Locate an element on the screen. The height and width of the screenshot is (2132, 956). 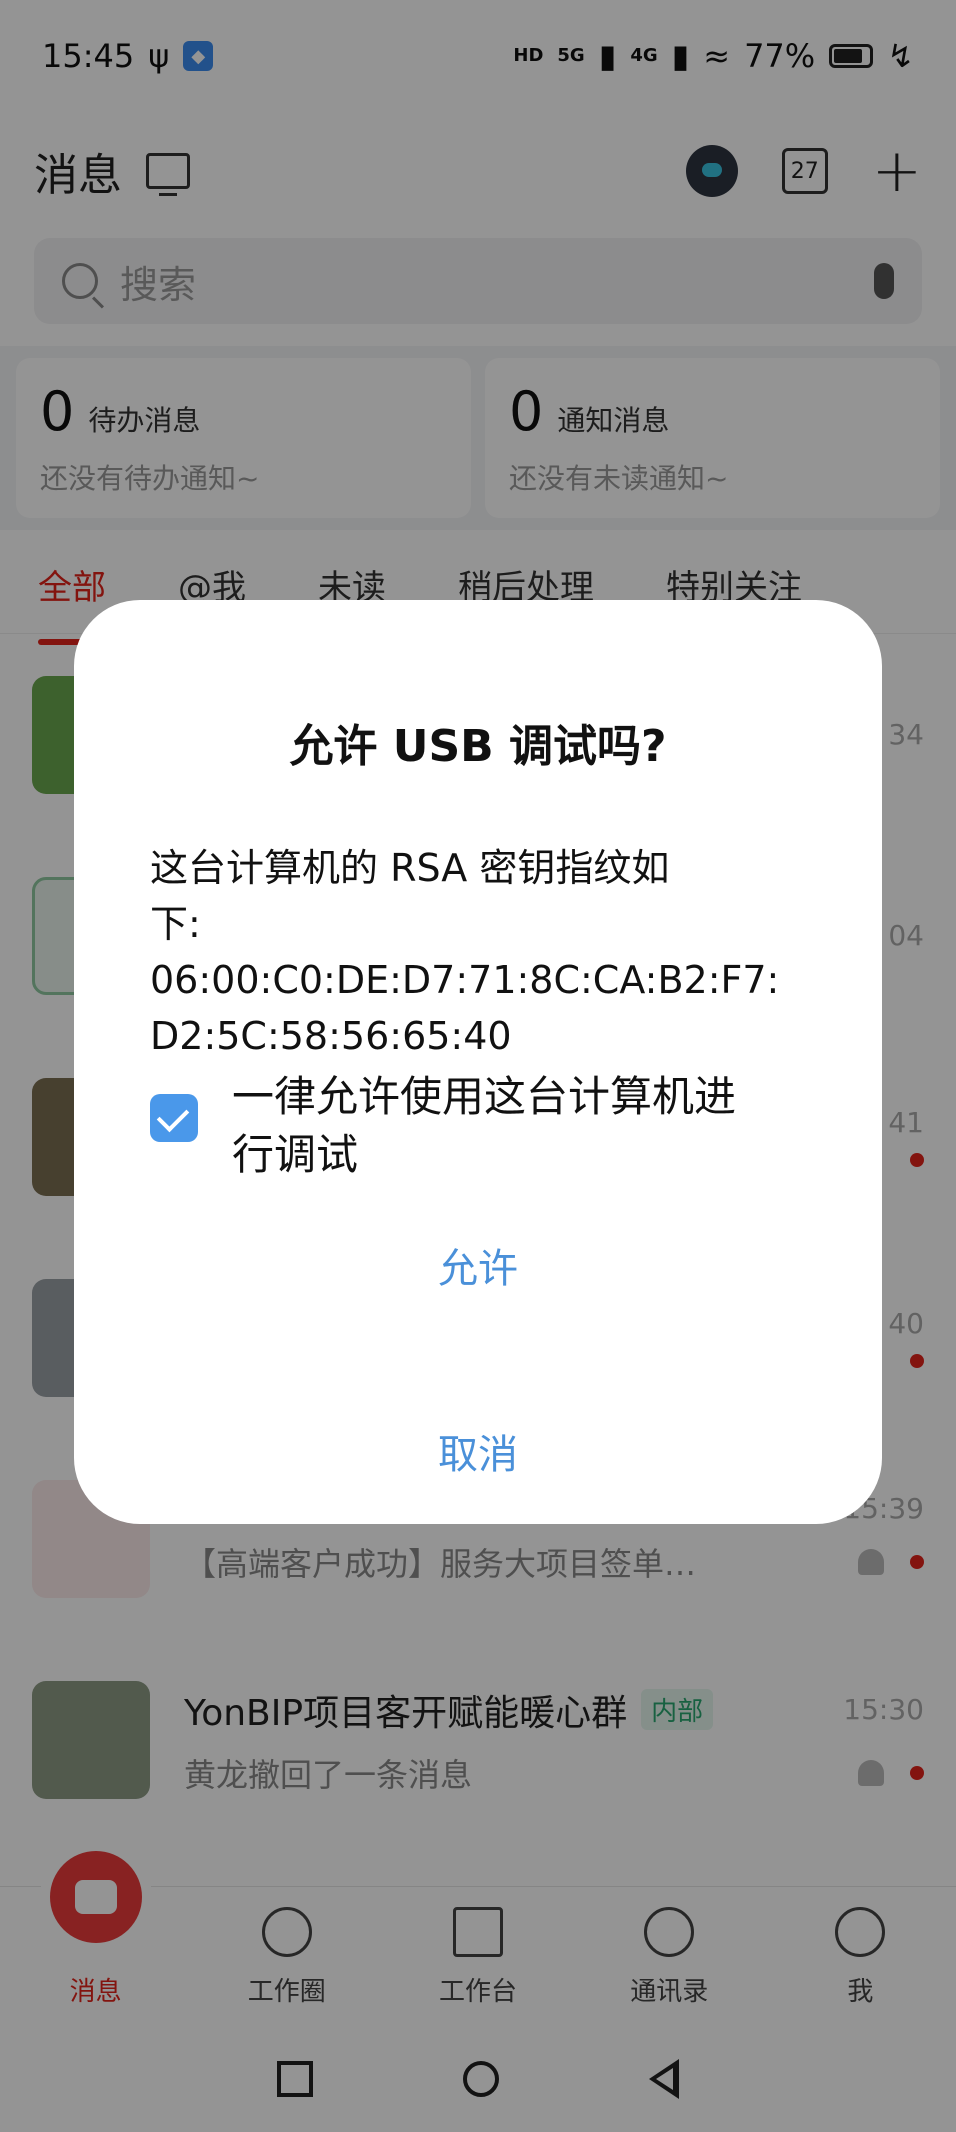
dialog-title: 允许 USB 调试吗? is located at coordinates (478, 746).